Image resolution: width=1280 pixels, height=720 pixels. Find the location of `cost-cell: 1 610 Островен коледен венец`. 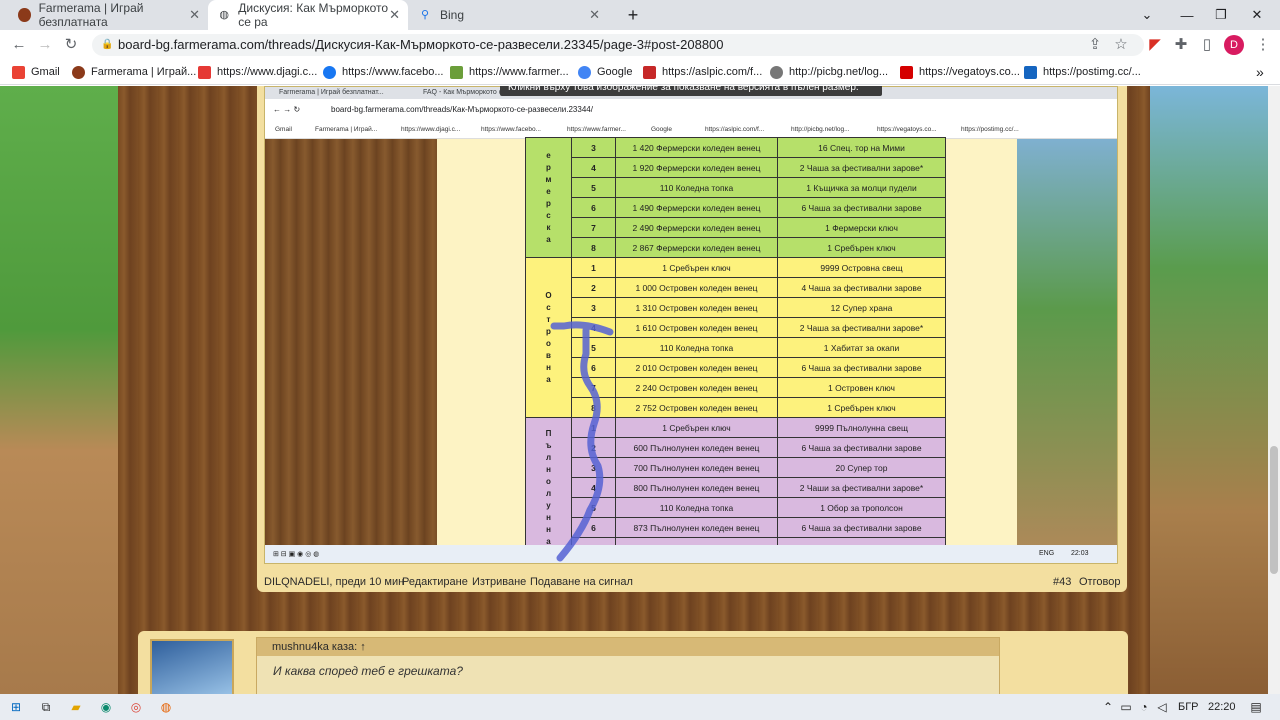

cost-cell: 1 610 Островен коледен венец is located at coordinates (696, 327).